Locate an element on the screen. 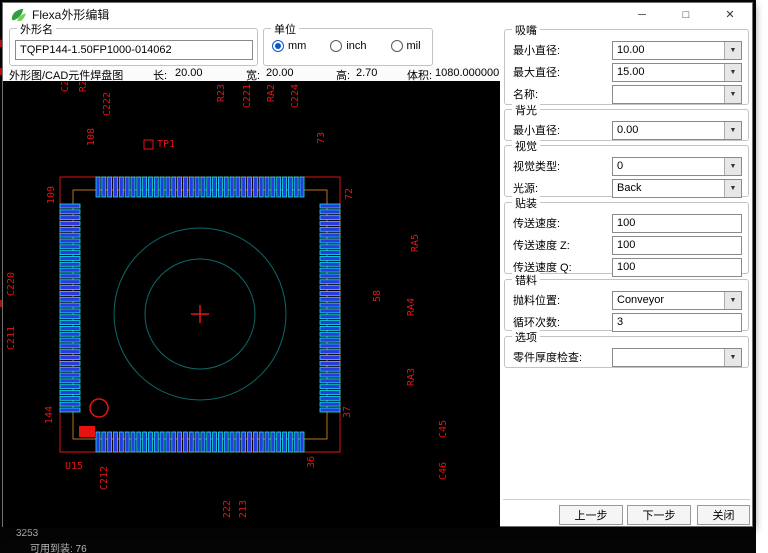  unit-radio-mm: mm is located at coordinates (289, 46).